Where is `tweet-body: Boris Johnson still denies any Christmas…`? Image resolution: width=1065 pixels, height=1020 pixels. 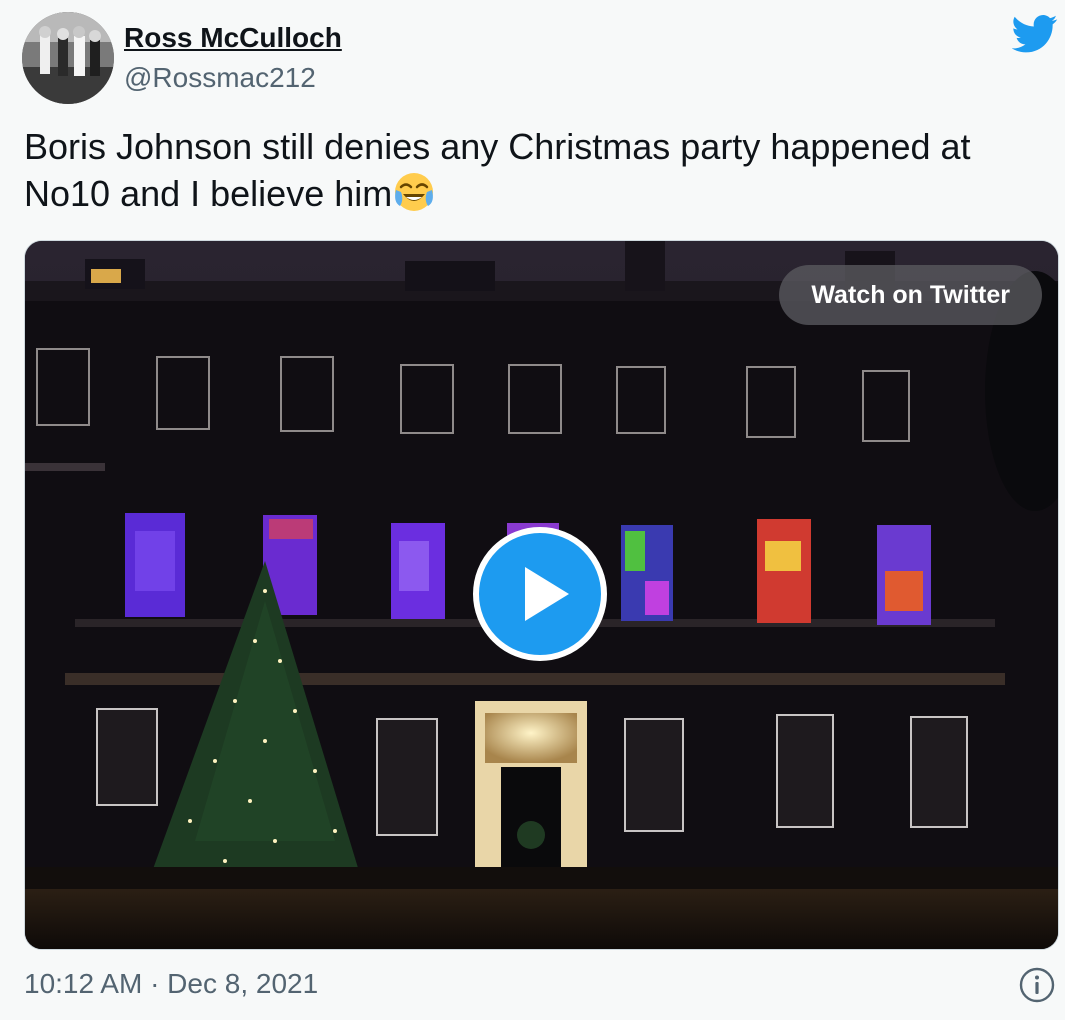
tweet-body: Boris Johnson still denies any Christmas… is located at coordinates (497, 170).